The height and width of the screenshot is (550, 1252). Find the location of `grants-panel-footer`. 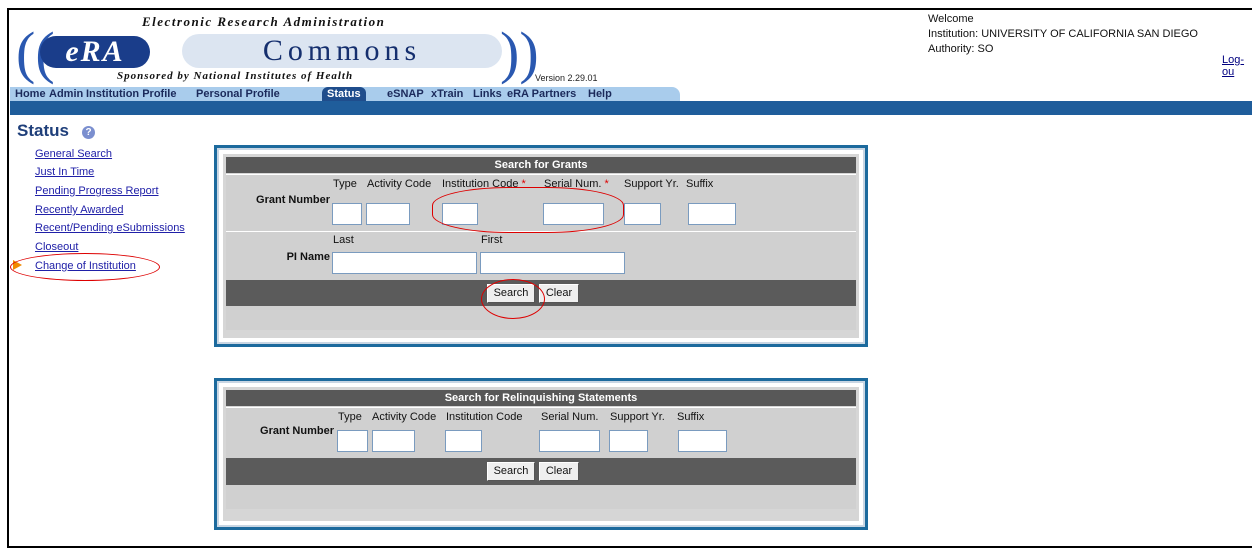

grants-panel-footer is located at coordinates (541, 318).